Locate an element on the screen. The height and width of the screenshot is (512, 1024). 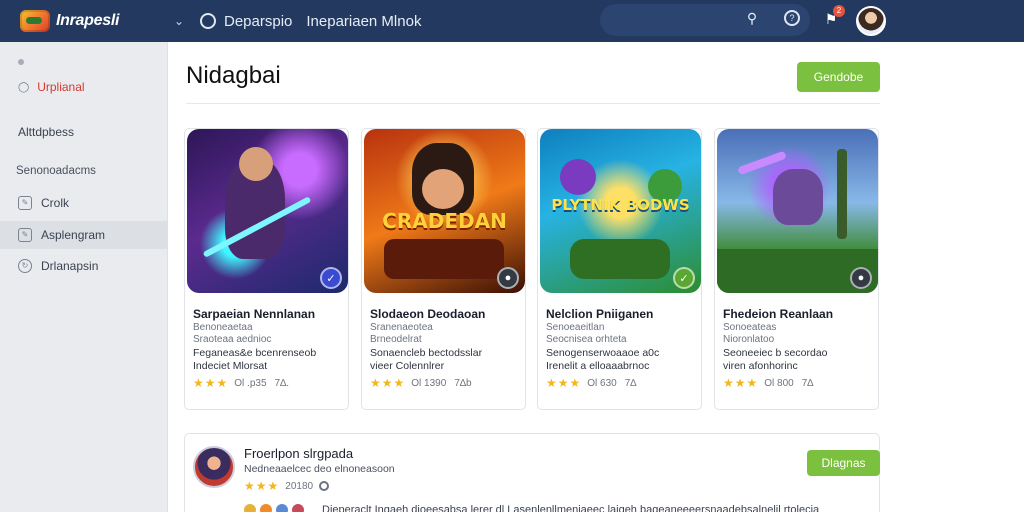
sidebar-item-label: Alttdpbess is located at coordinates (46, 132).